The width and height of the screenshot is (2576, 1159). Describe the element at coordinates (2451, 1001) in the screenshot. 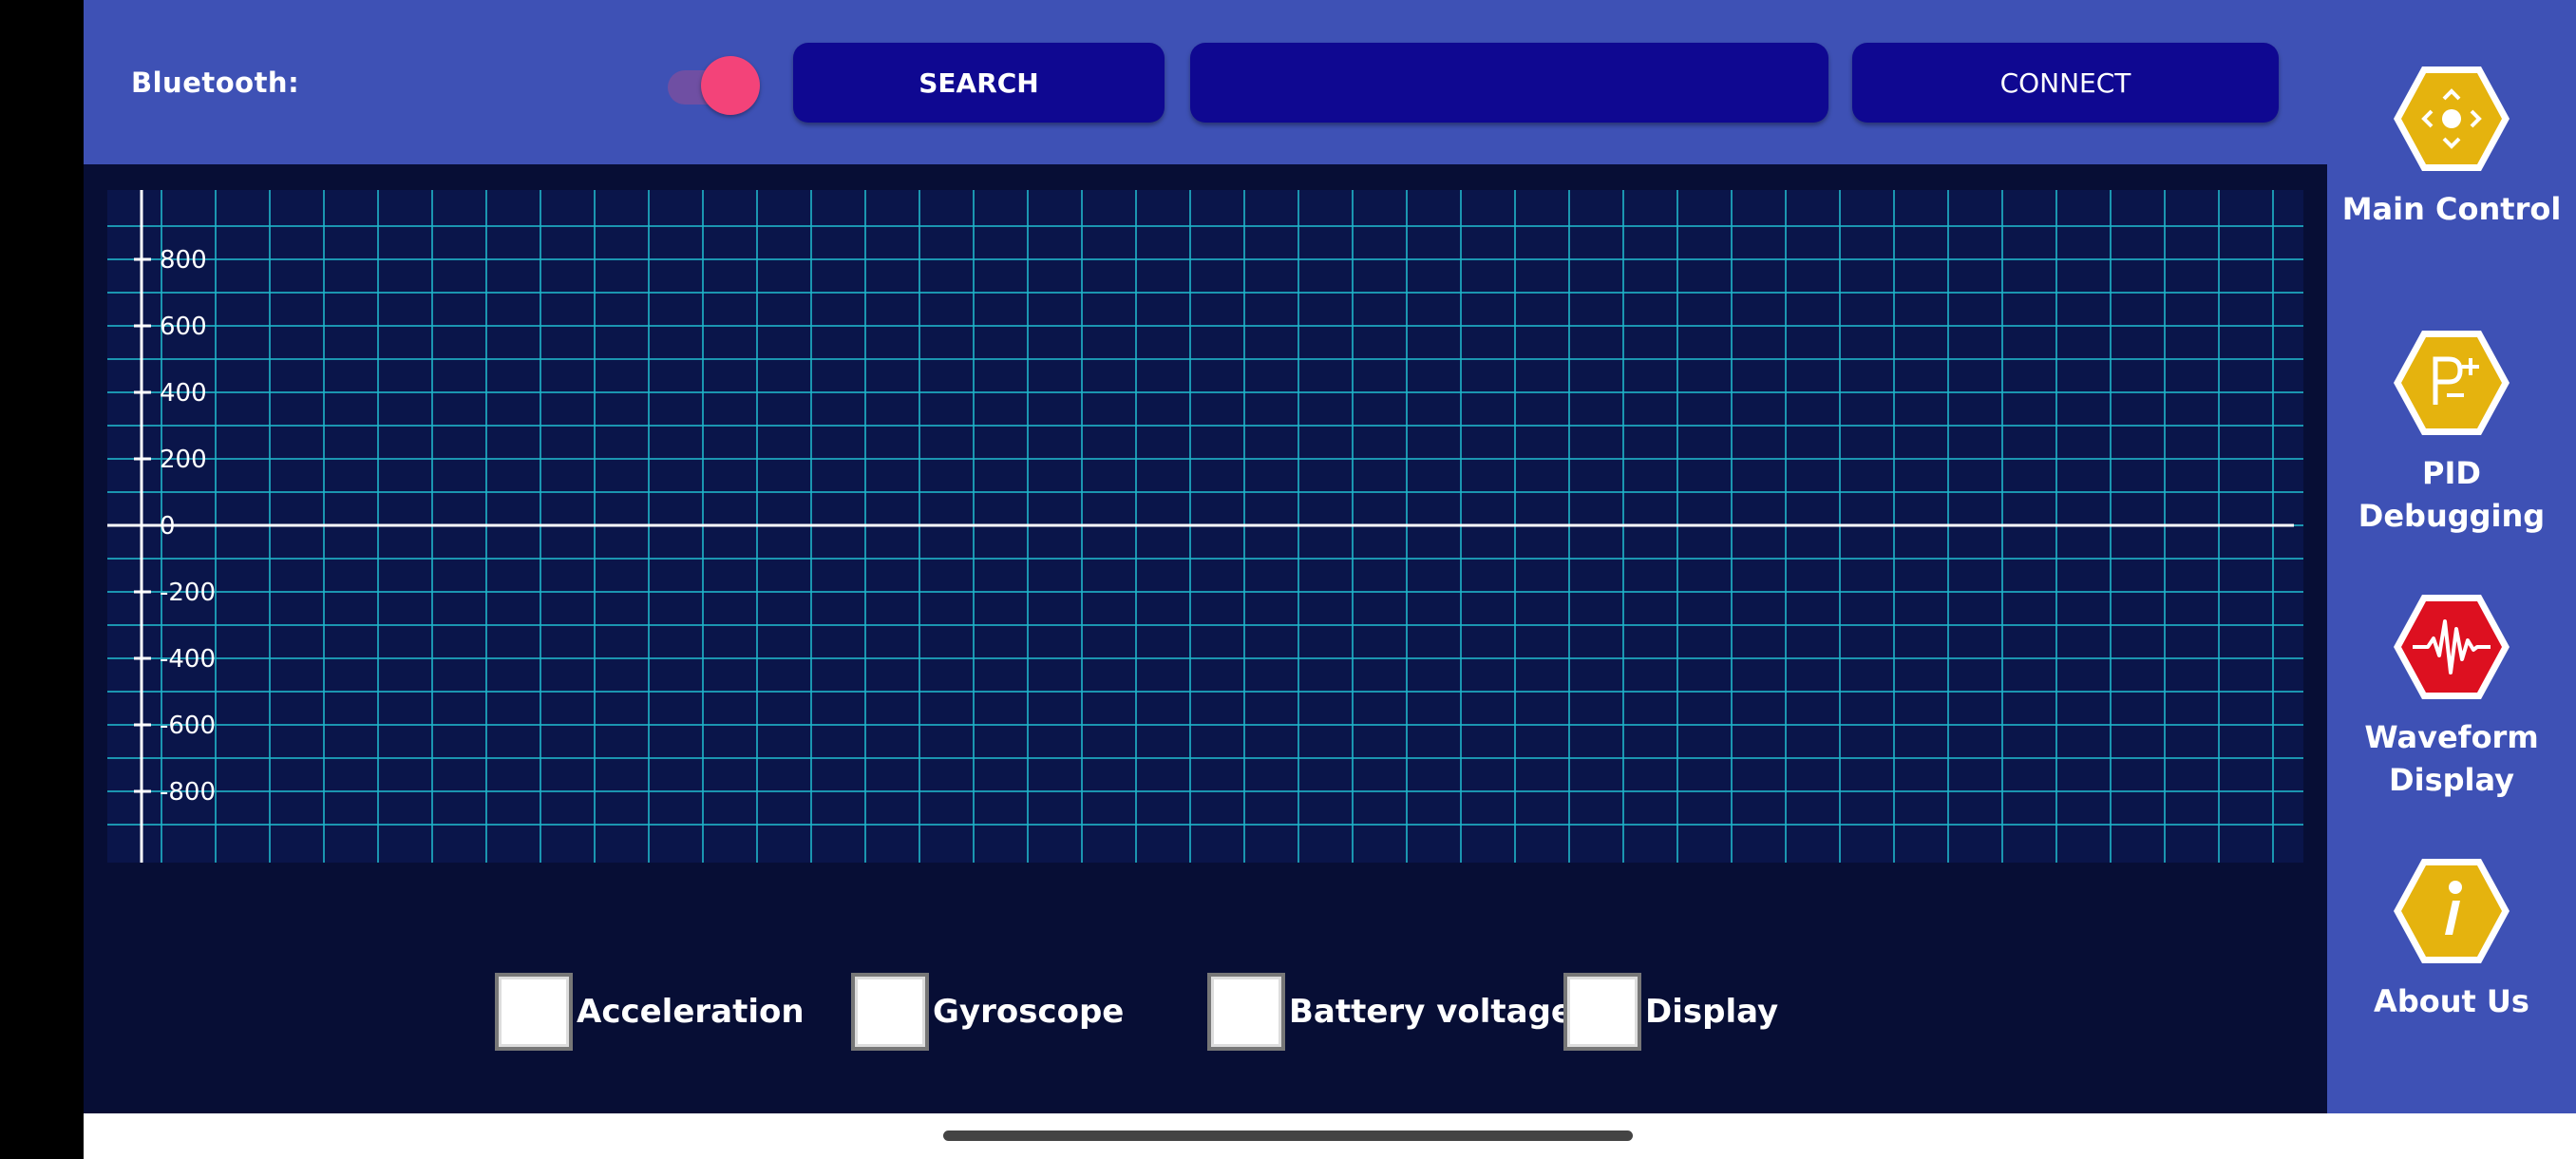

I see `nav-label: About Us` at that location.